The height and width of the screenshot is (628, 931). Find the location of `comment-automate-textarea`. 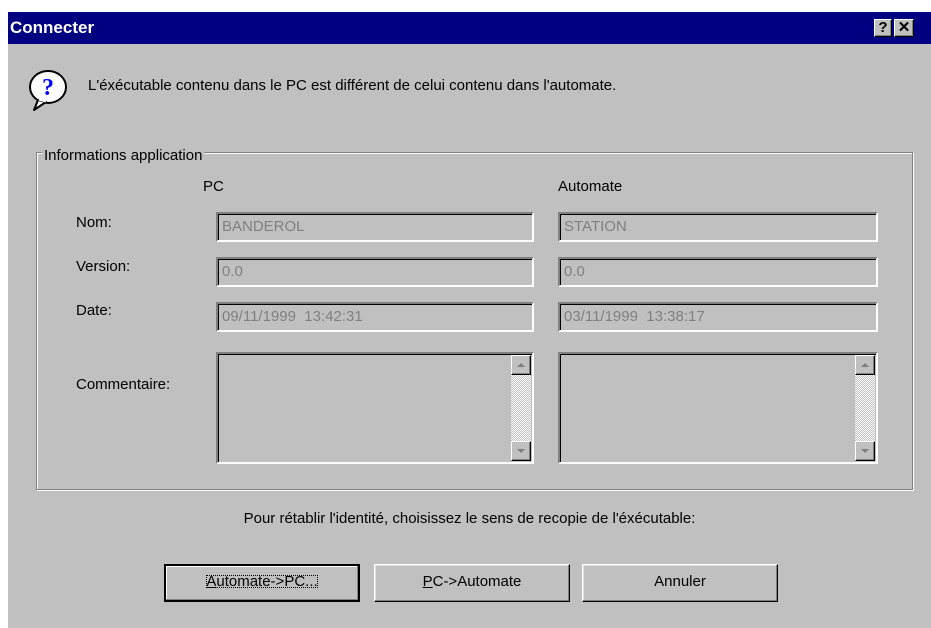

comment-automate-textarea is located at coordinates (718, 408).